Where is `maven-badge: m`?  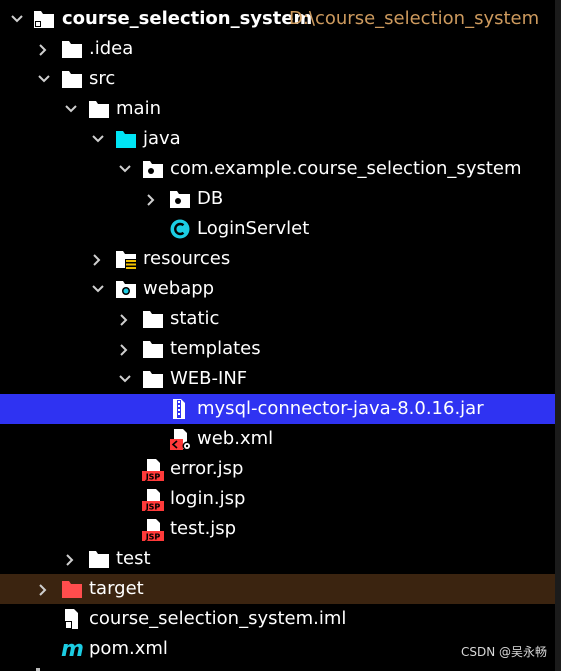 maven-badge: m is located at coordinates (72, 648).